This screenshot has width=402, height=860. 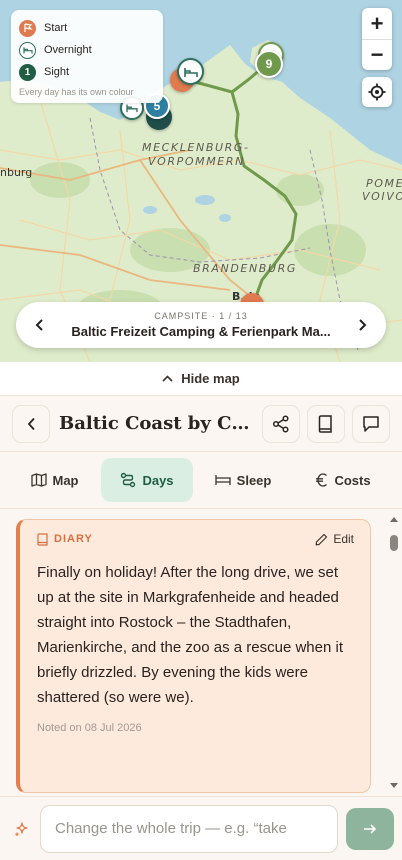 What do you see at coordinates (87, 72) in the screenshot?
I see `legend-item-sight: 1 Sight` at bounding box center [87, 72].